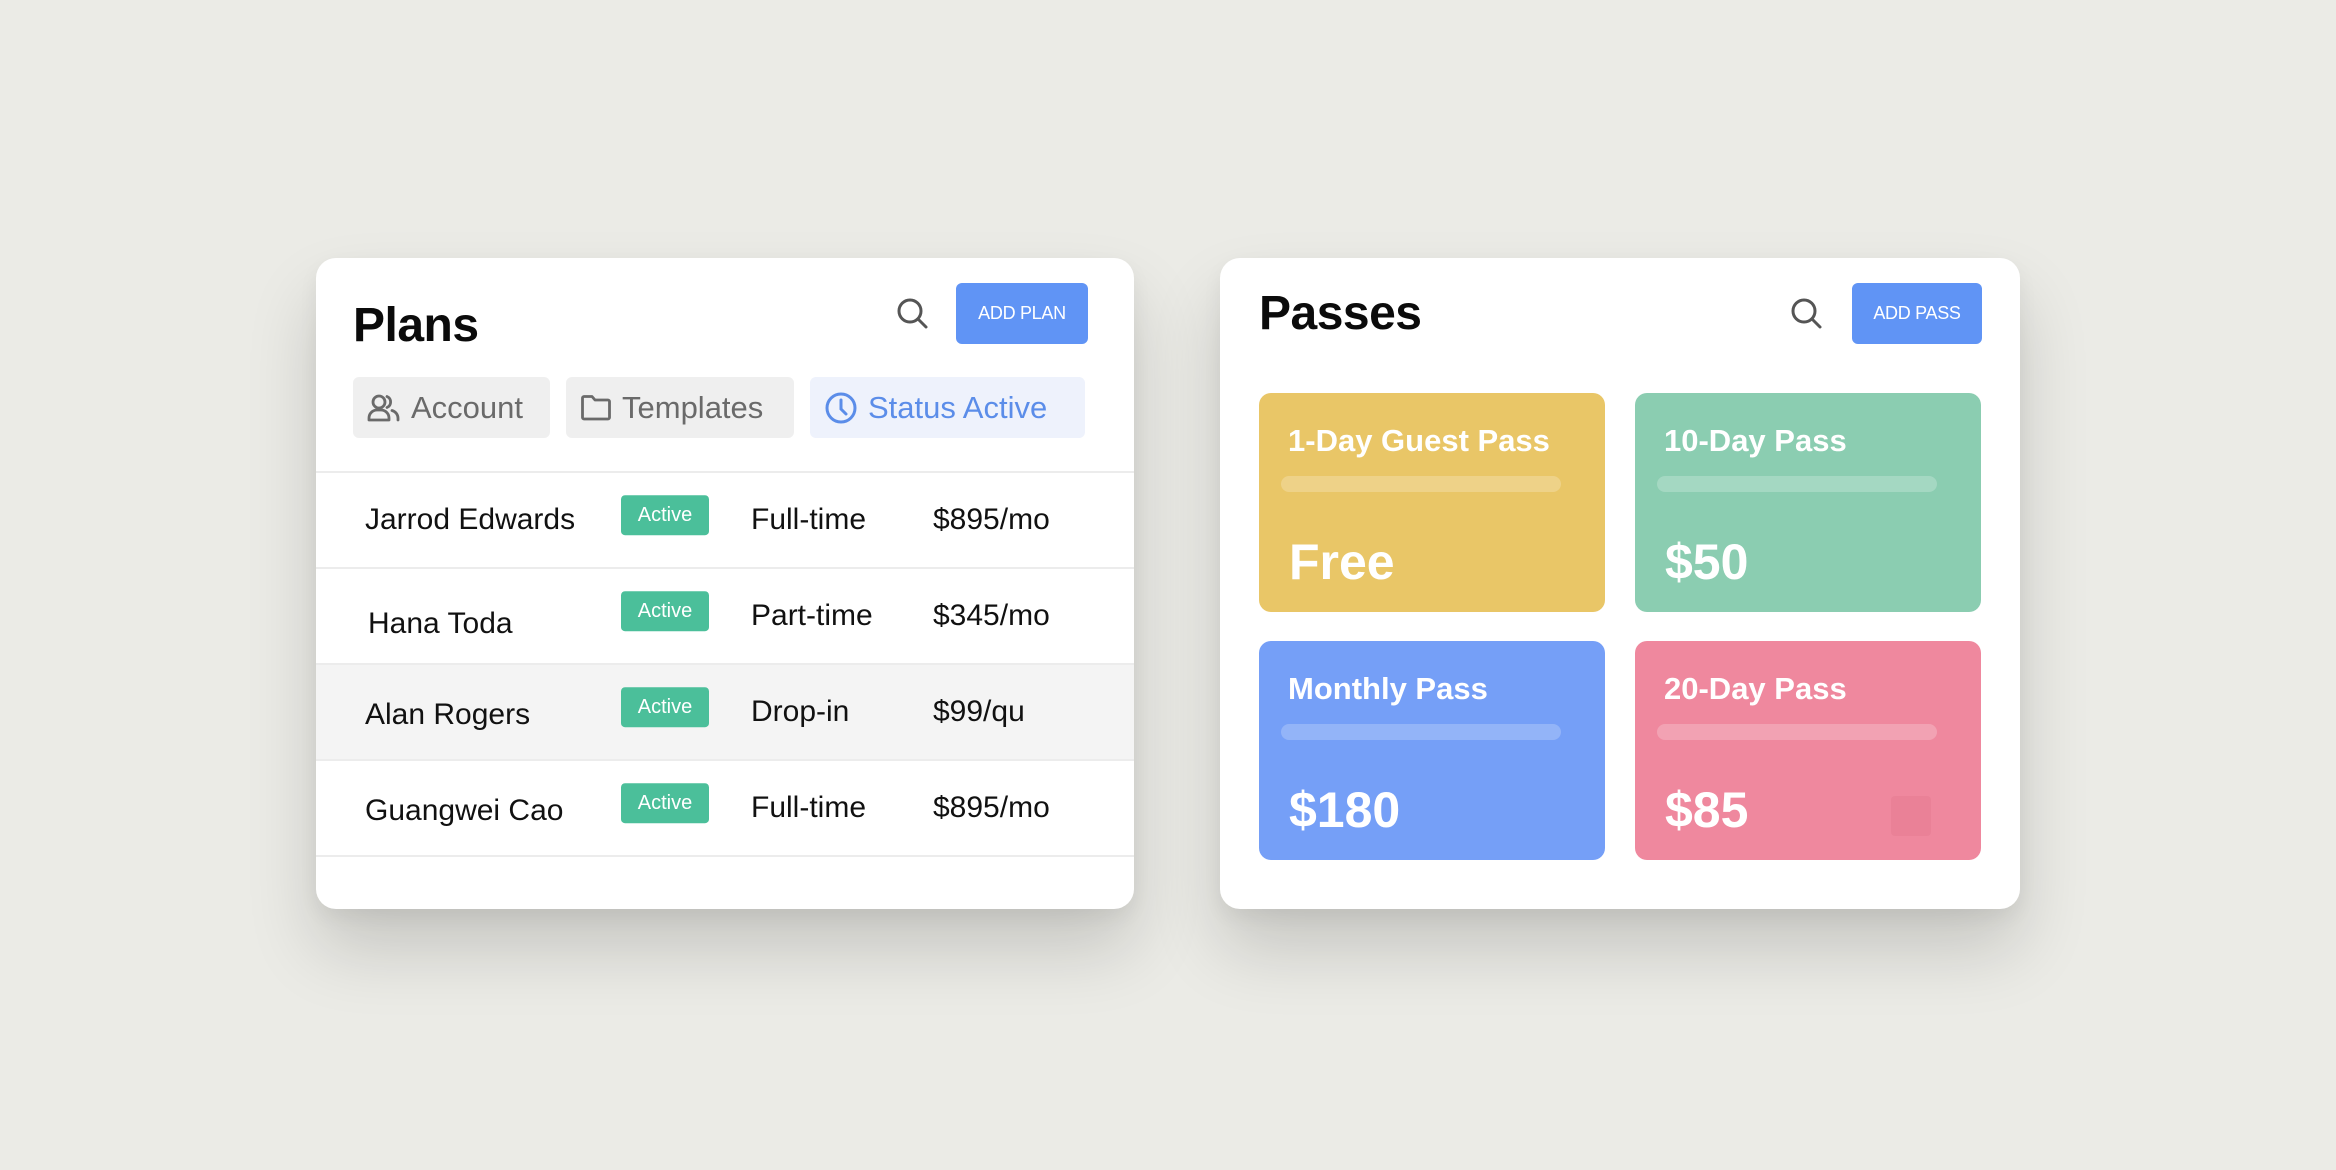 Image resolution: width=2336 pixels, height=1170 pixels. What do you see at coordinates (841, 407) in the screenshot?
I see `clock-icon` at bounding box center [841, 407].